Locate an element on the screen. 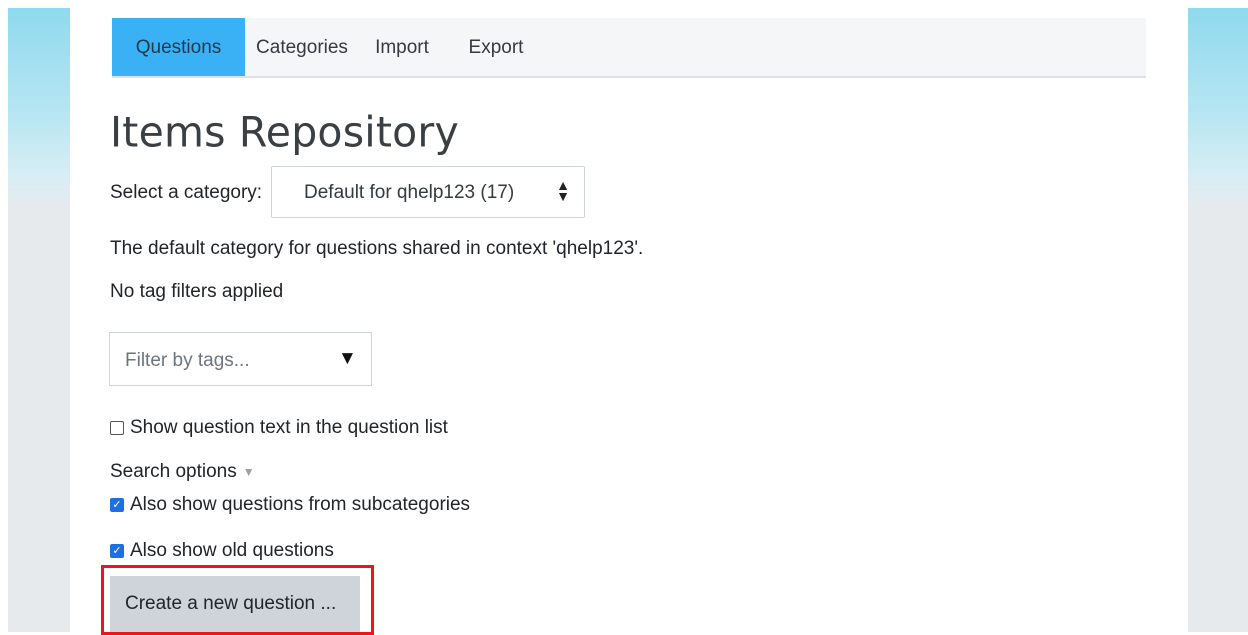  category-select-value: Default for qhelp123 (17) is located at coordinates (409, 192).